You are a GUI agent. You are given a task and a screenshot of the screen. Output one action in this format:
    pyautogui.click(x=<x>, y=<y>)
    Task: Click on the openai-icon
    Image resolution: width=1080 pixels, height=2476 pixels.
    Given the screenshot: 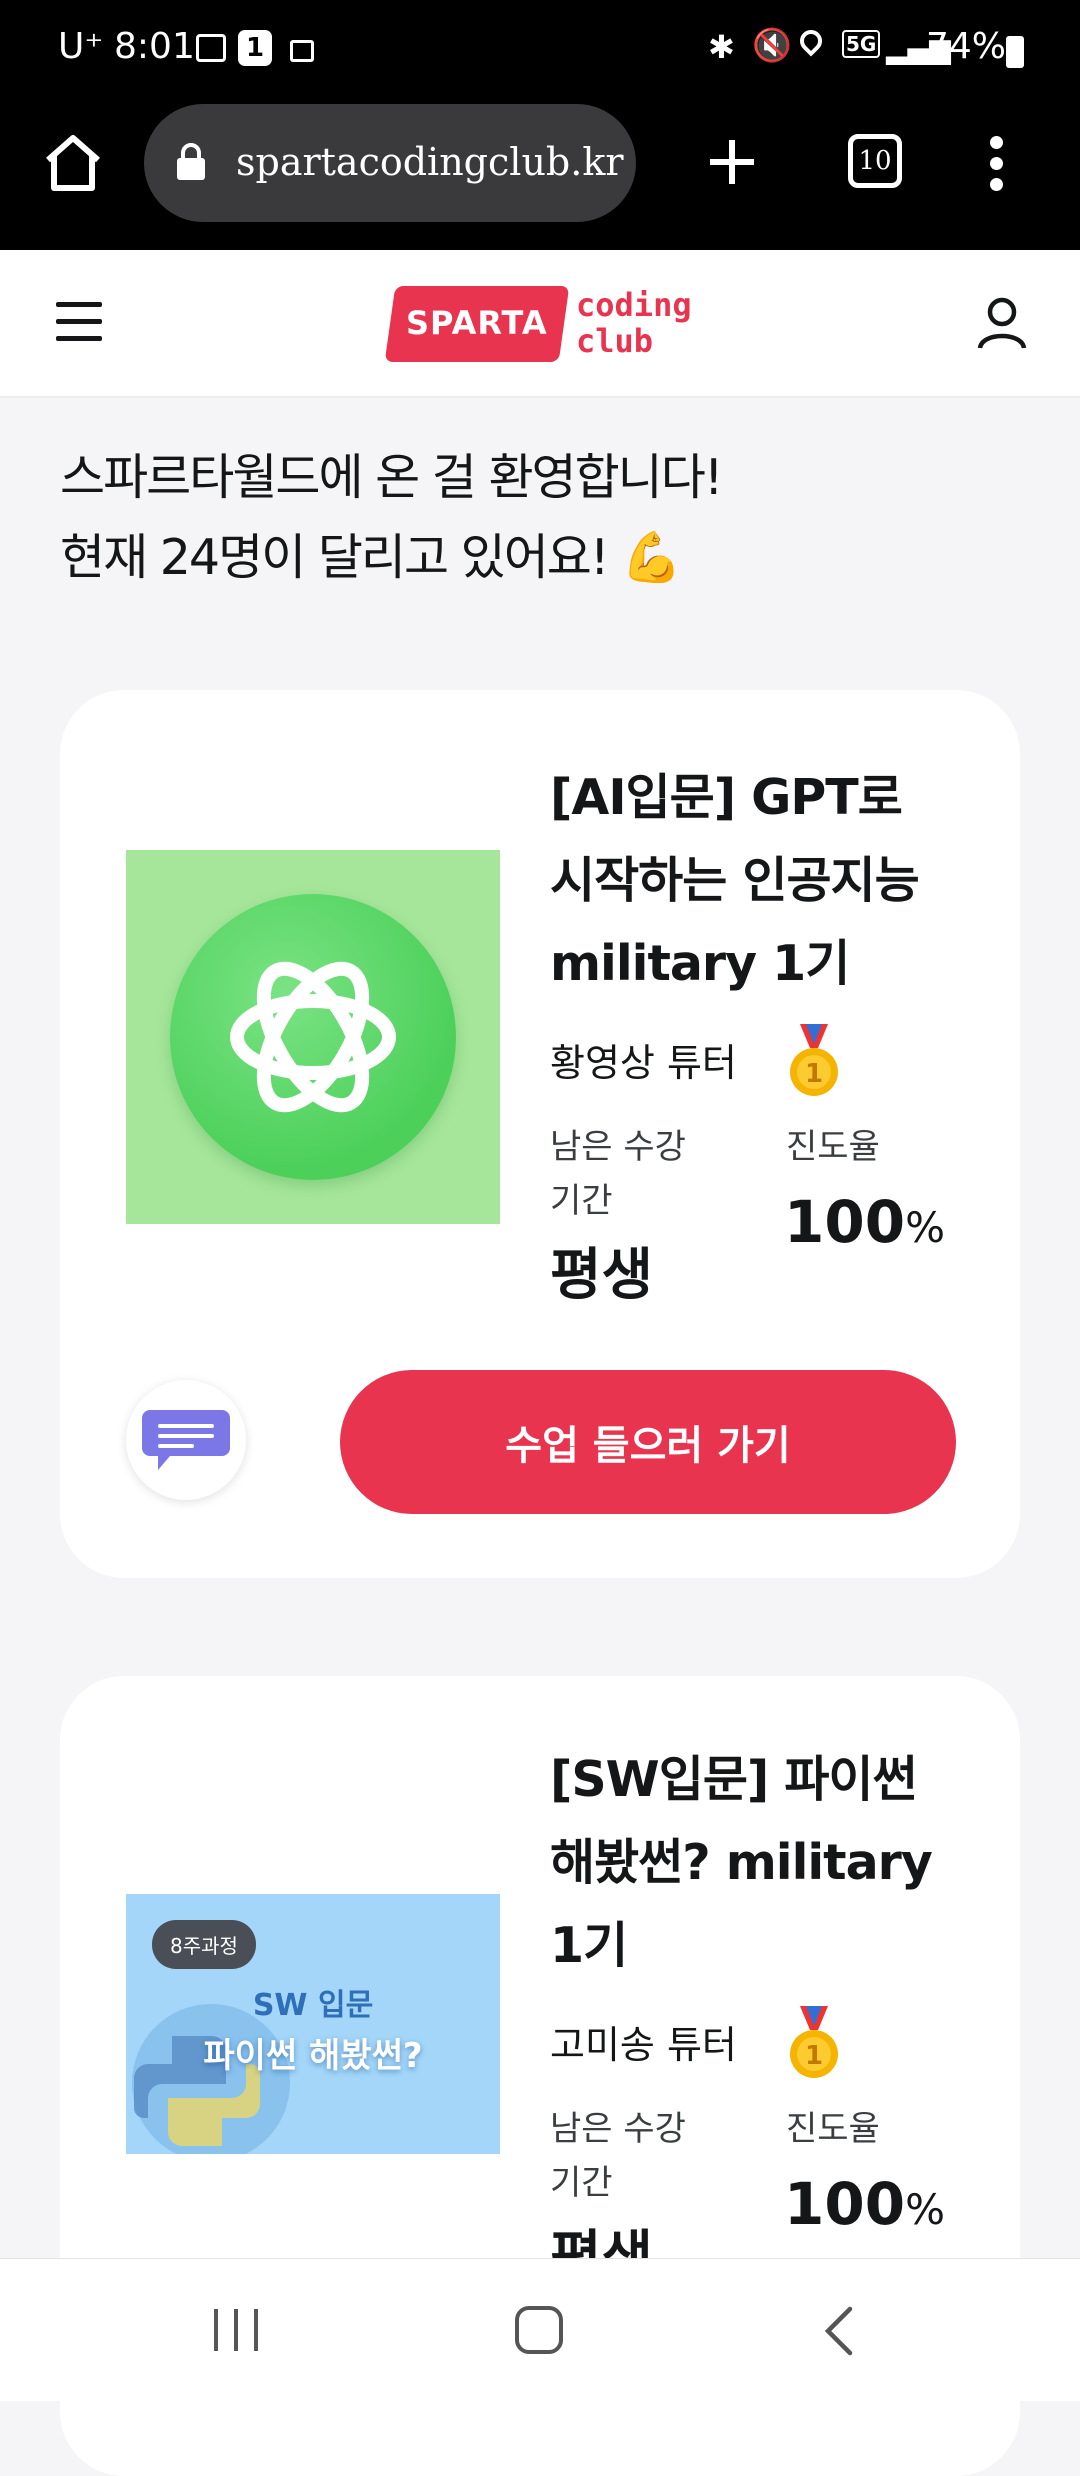 What is the action you would take?
    pyautogui.click(x=313, y=1037)
    